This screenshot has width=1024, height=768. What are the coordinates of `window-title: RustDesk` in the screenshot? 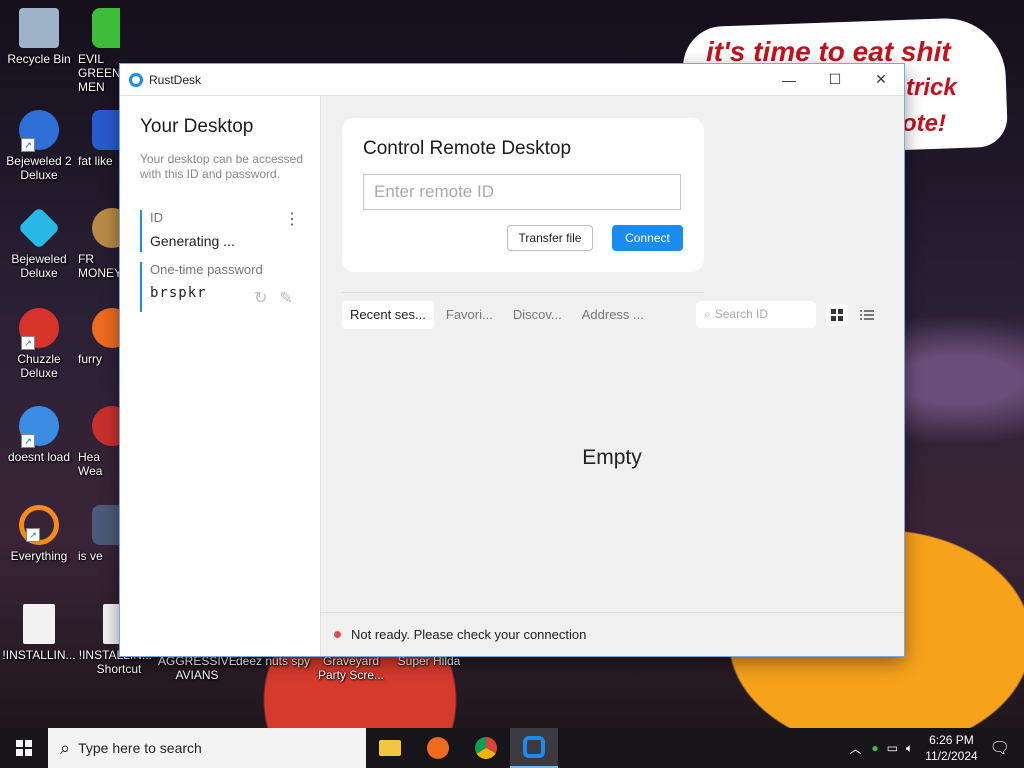 It's located at (175, 79).